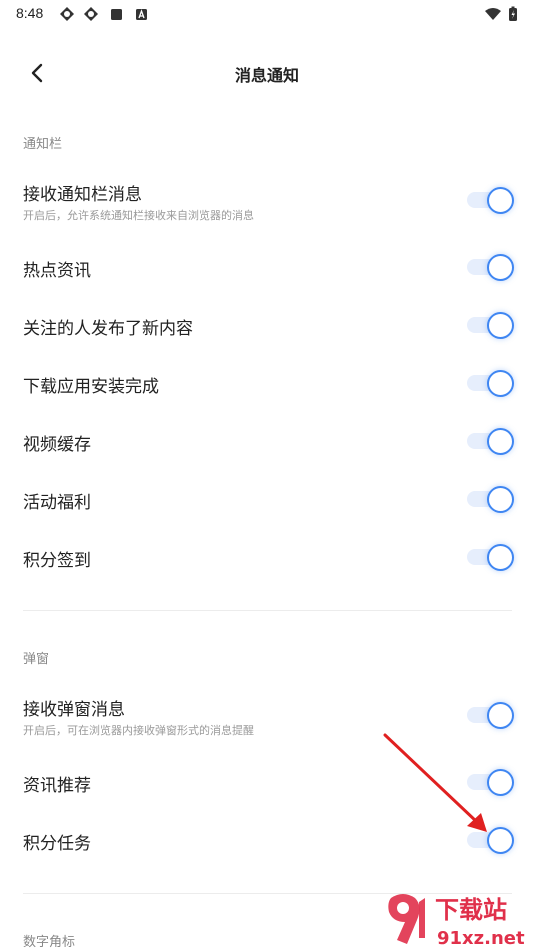 Image resolution: width=534 pixels, height=950 pixels. I want to click on watermark-brand: 下载站, so click(471, 910).